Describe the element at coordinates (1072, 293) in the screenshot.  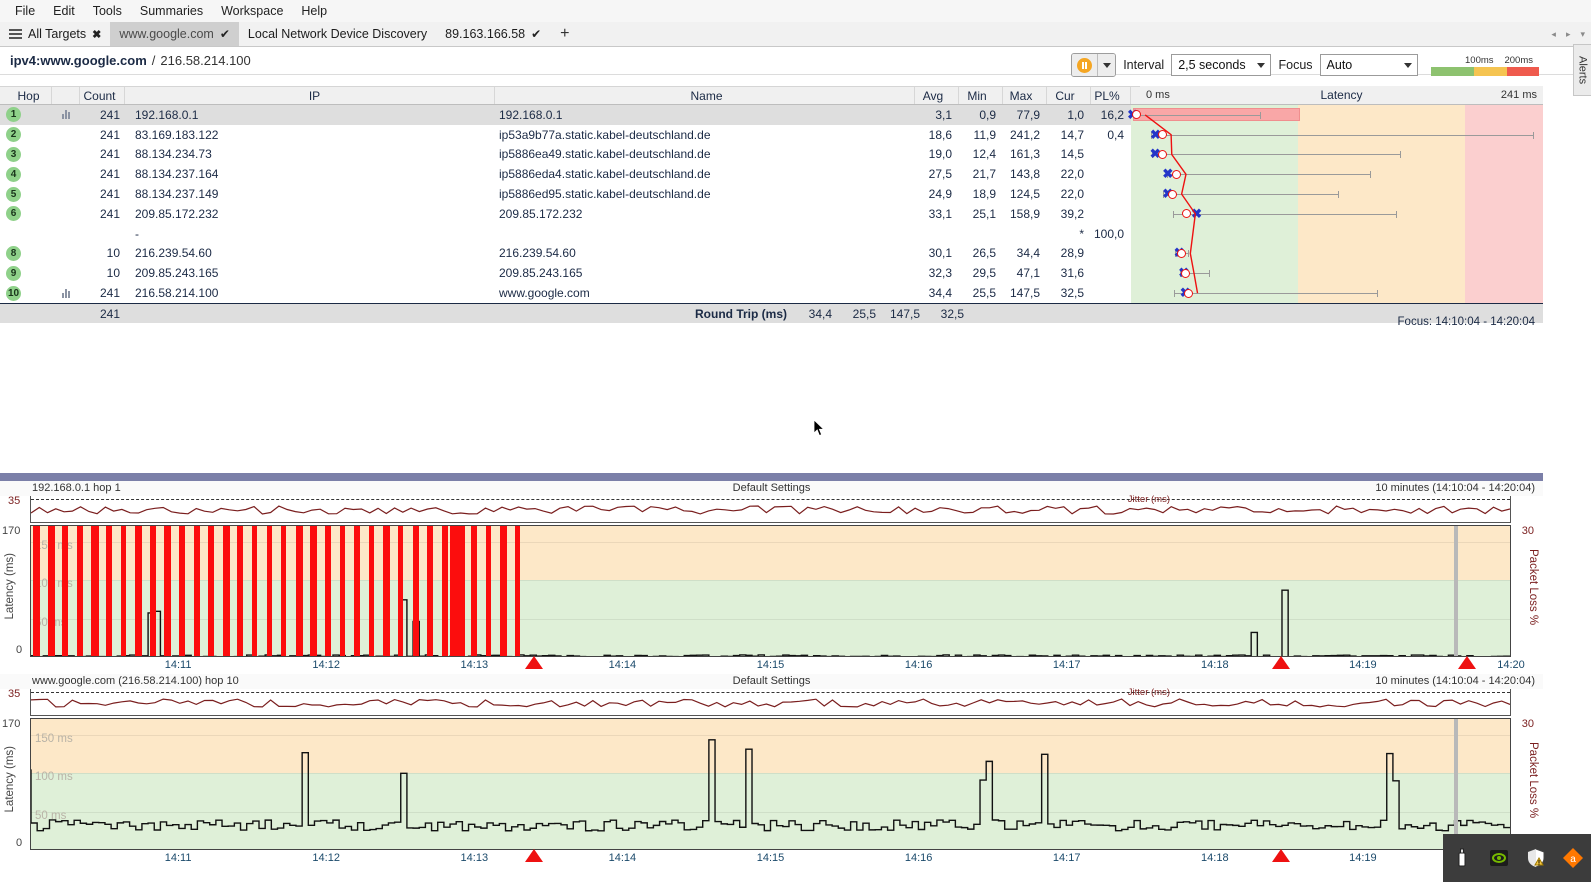
I see `cell-cur: 32,5` at that location.